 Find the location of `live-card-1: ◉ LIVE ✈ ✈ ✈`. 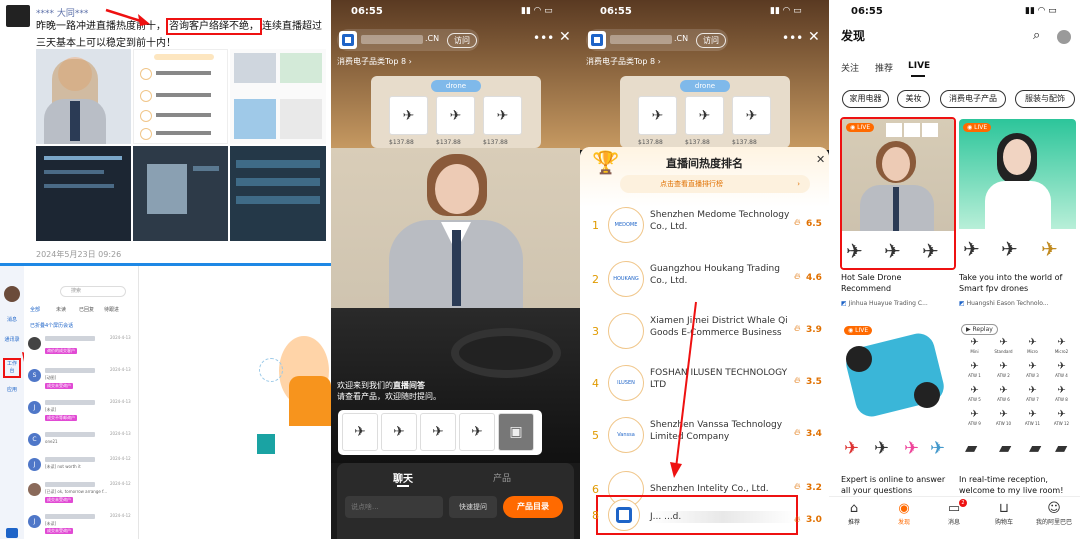

live-card-1: ◉ LIVE ✈ ✈ ✈ is located at coordinates (898, 193).